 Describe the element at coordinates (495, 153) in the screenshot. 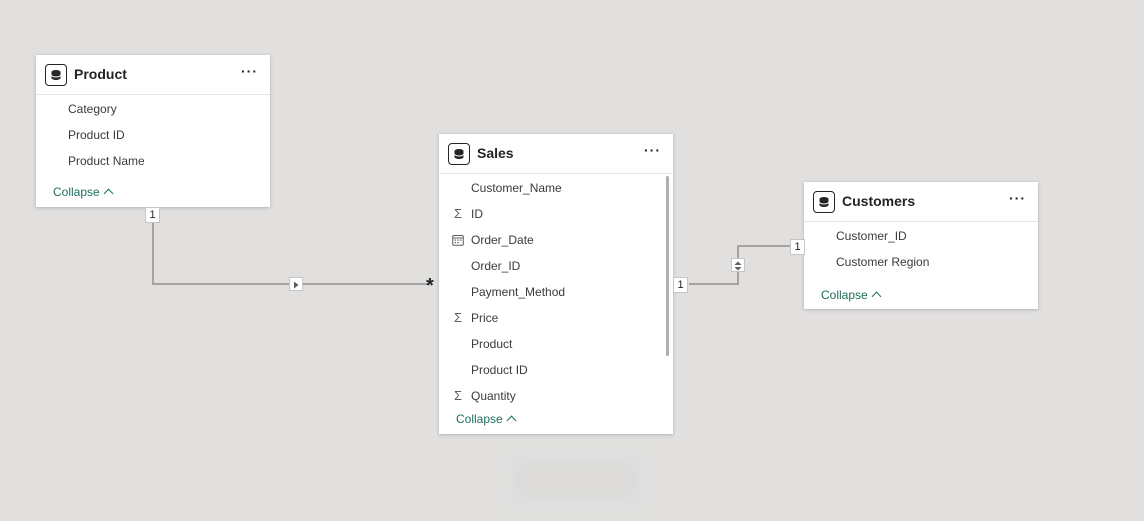

I see `sales-table-title: Sales` at that location.